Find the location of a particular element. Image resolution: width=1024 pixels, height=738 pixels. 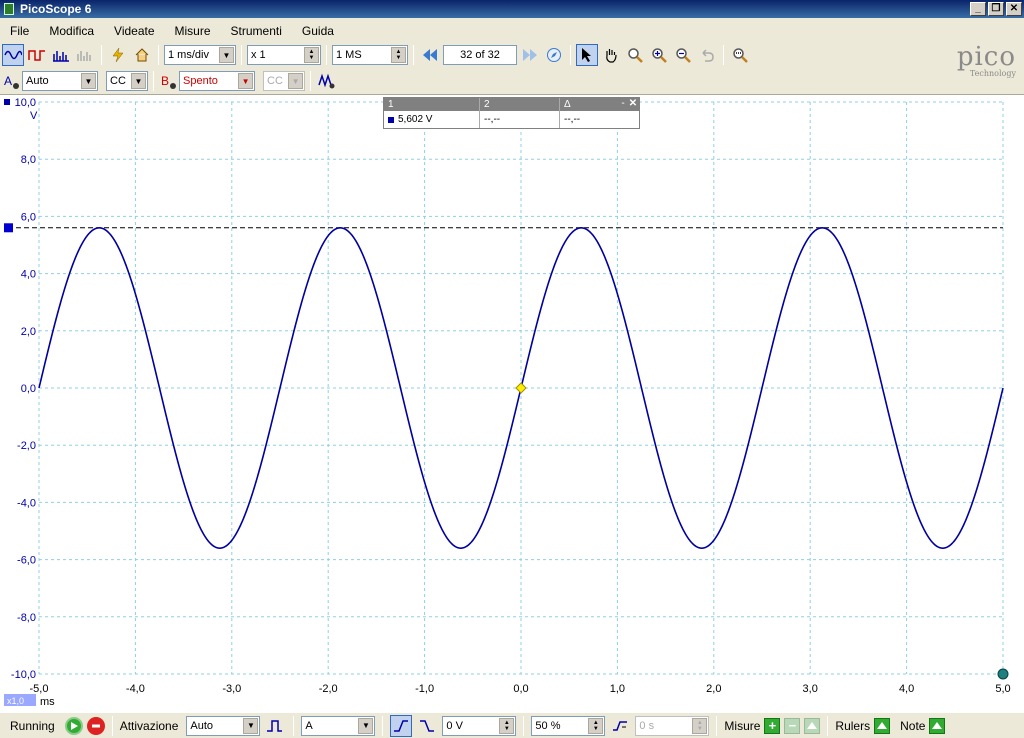

post-trigger-delay-button is located at coordinates (620, 726).